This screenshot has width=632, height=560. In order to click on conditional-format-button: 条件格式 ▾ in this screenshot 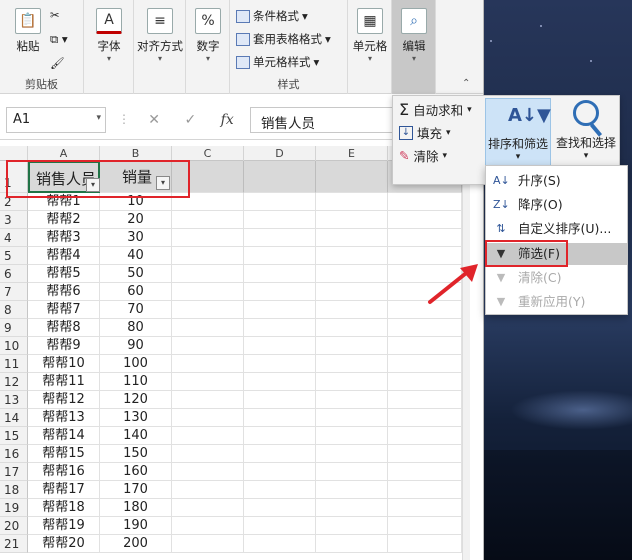, I will do `click(272, 16)`.